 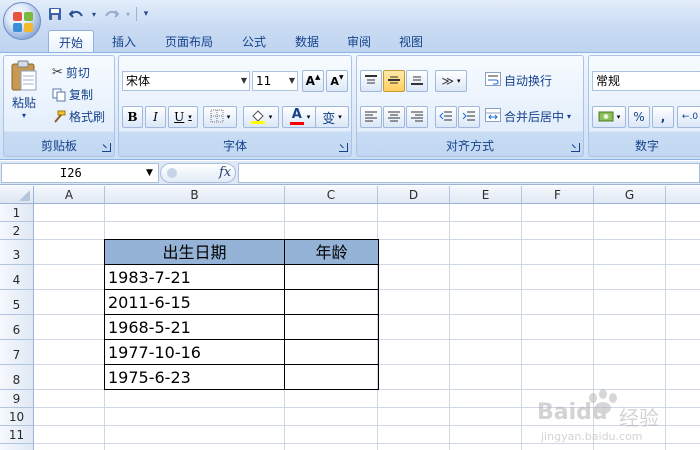 I want to click on font-name-dropdown-icon: ▼, so click(x=244, y=81).